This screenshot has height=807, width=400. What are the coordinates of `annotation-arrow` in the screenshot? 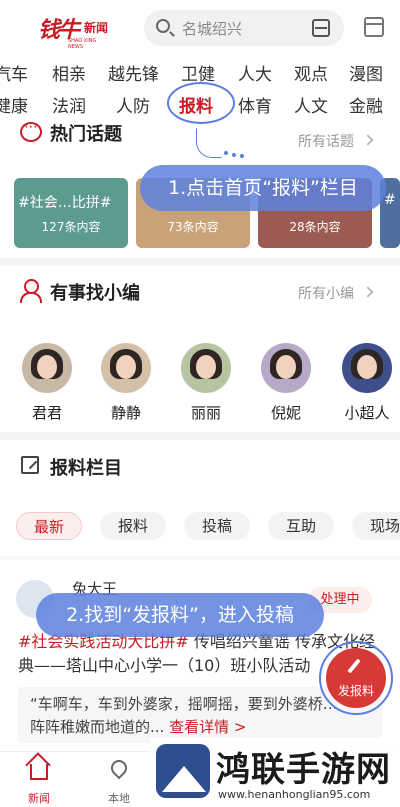 It's located at (209, 143).